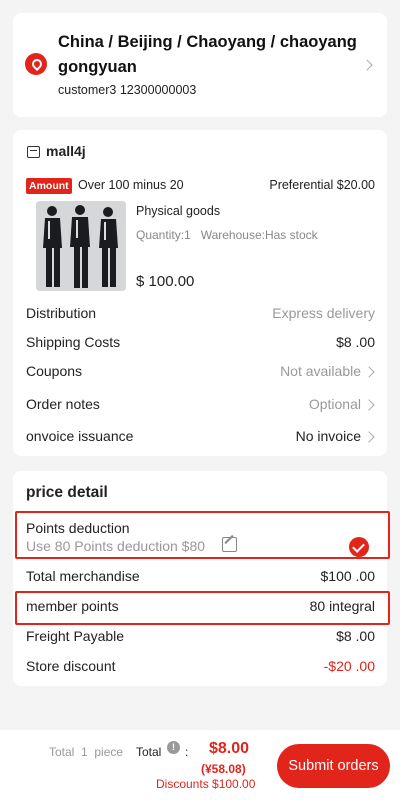 This screenshot has width=400, height=800. Describe the element at coordinates (66, 151) in the screenshot. I see `shop-name: mall4j` at that location.